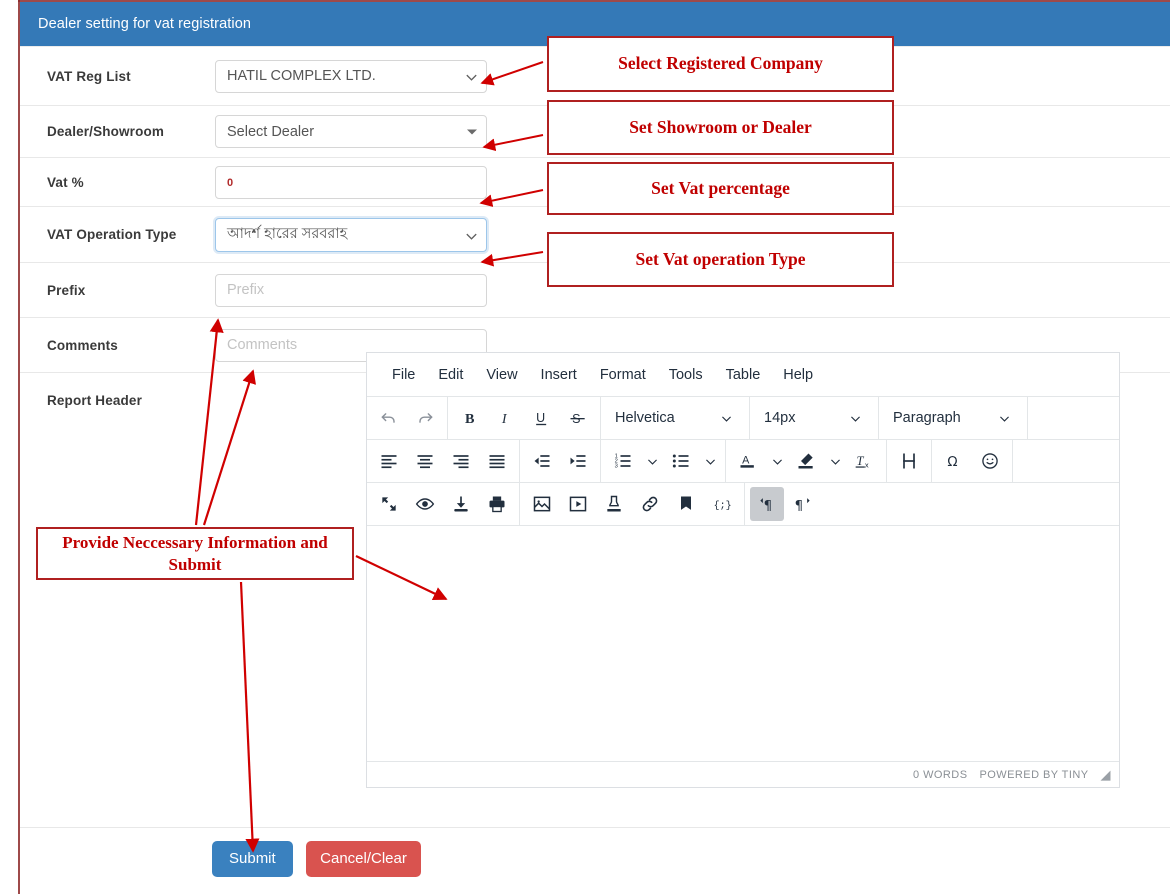  I want to click on menu-table: Table, so click(743, 375).